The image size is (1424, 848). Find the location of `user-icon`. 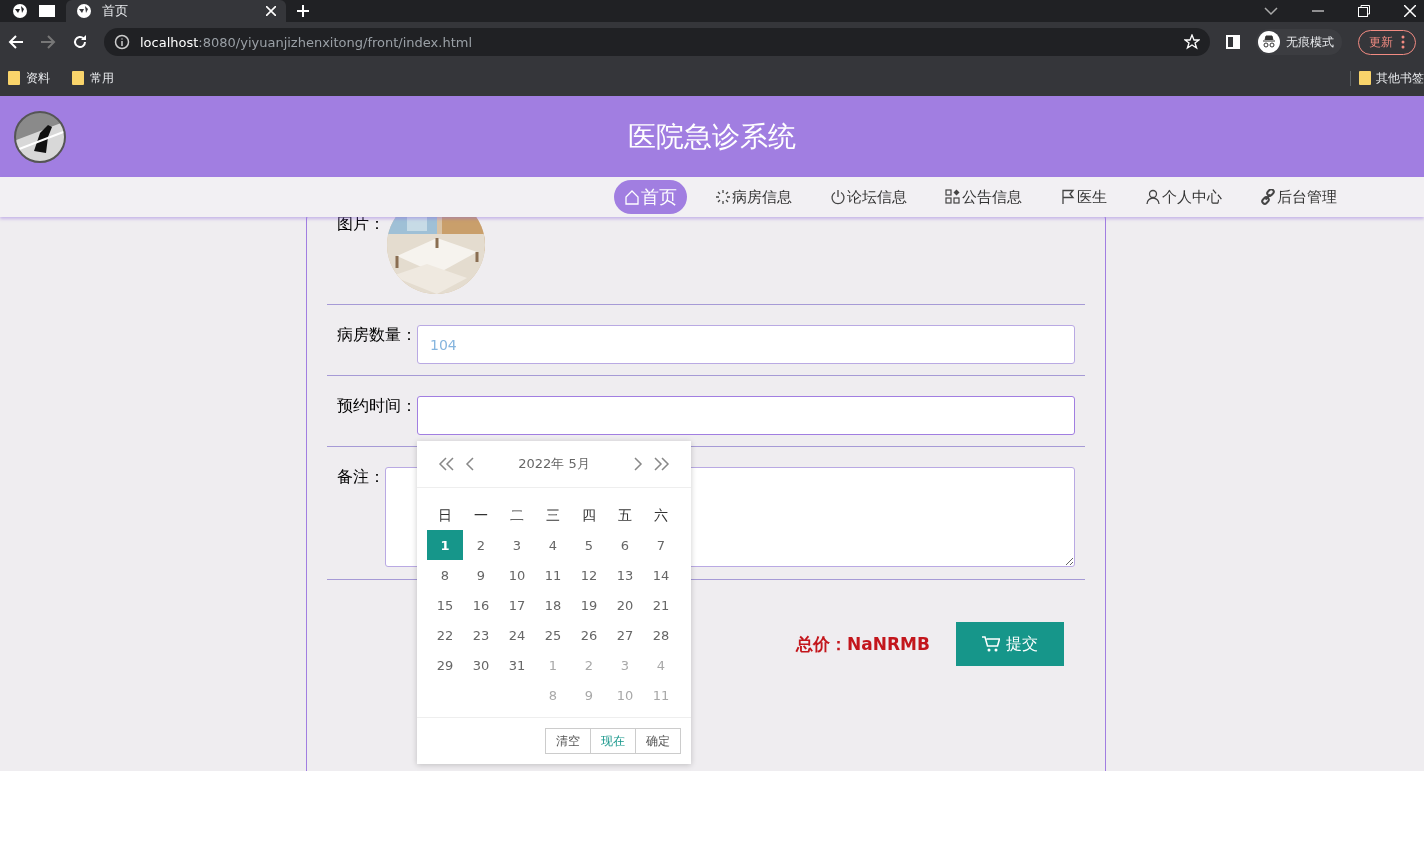

user-icon is located at coordinates (1153, 197).